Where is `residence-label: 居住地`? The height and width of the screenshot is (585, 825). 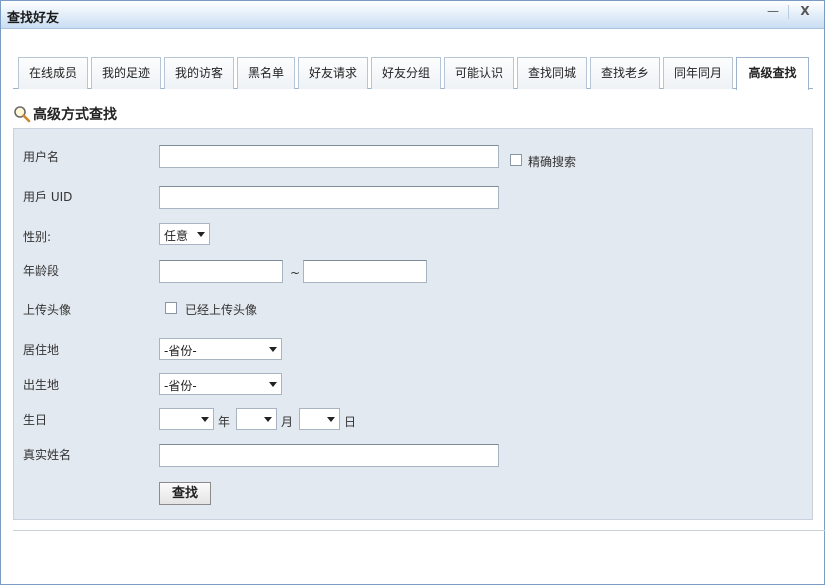
residence-label: 居住地 is located at coordinates (41, 350).